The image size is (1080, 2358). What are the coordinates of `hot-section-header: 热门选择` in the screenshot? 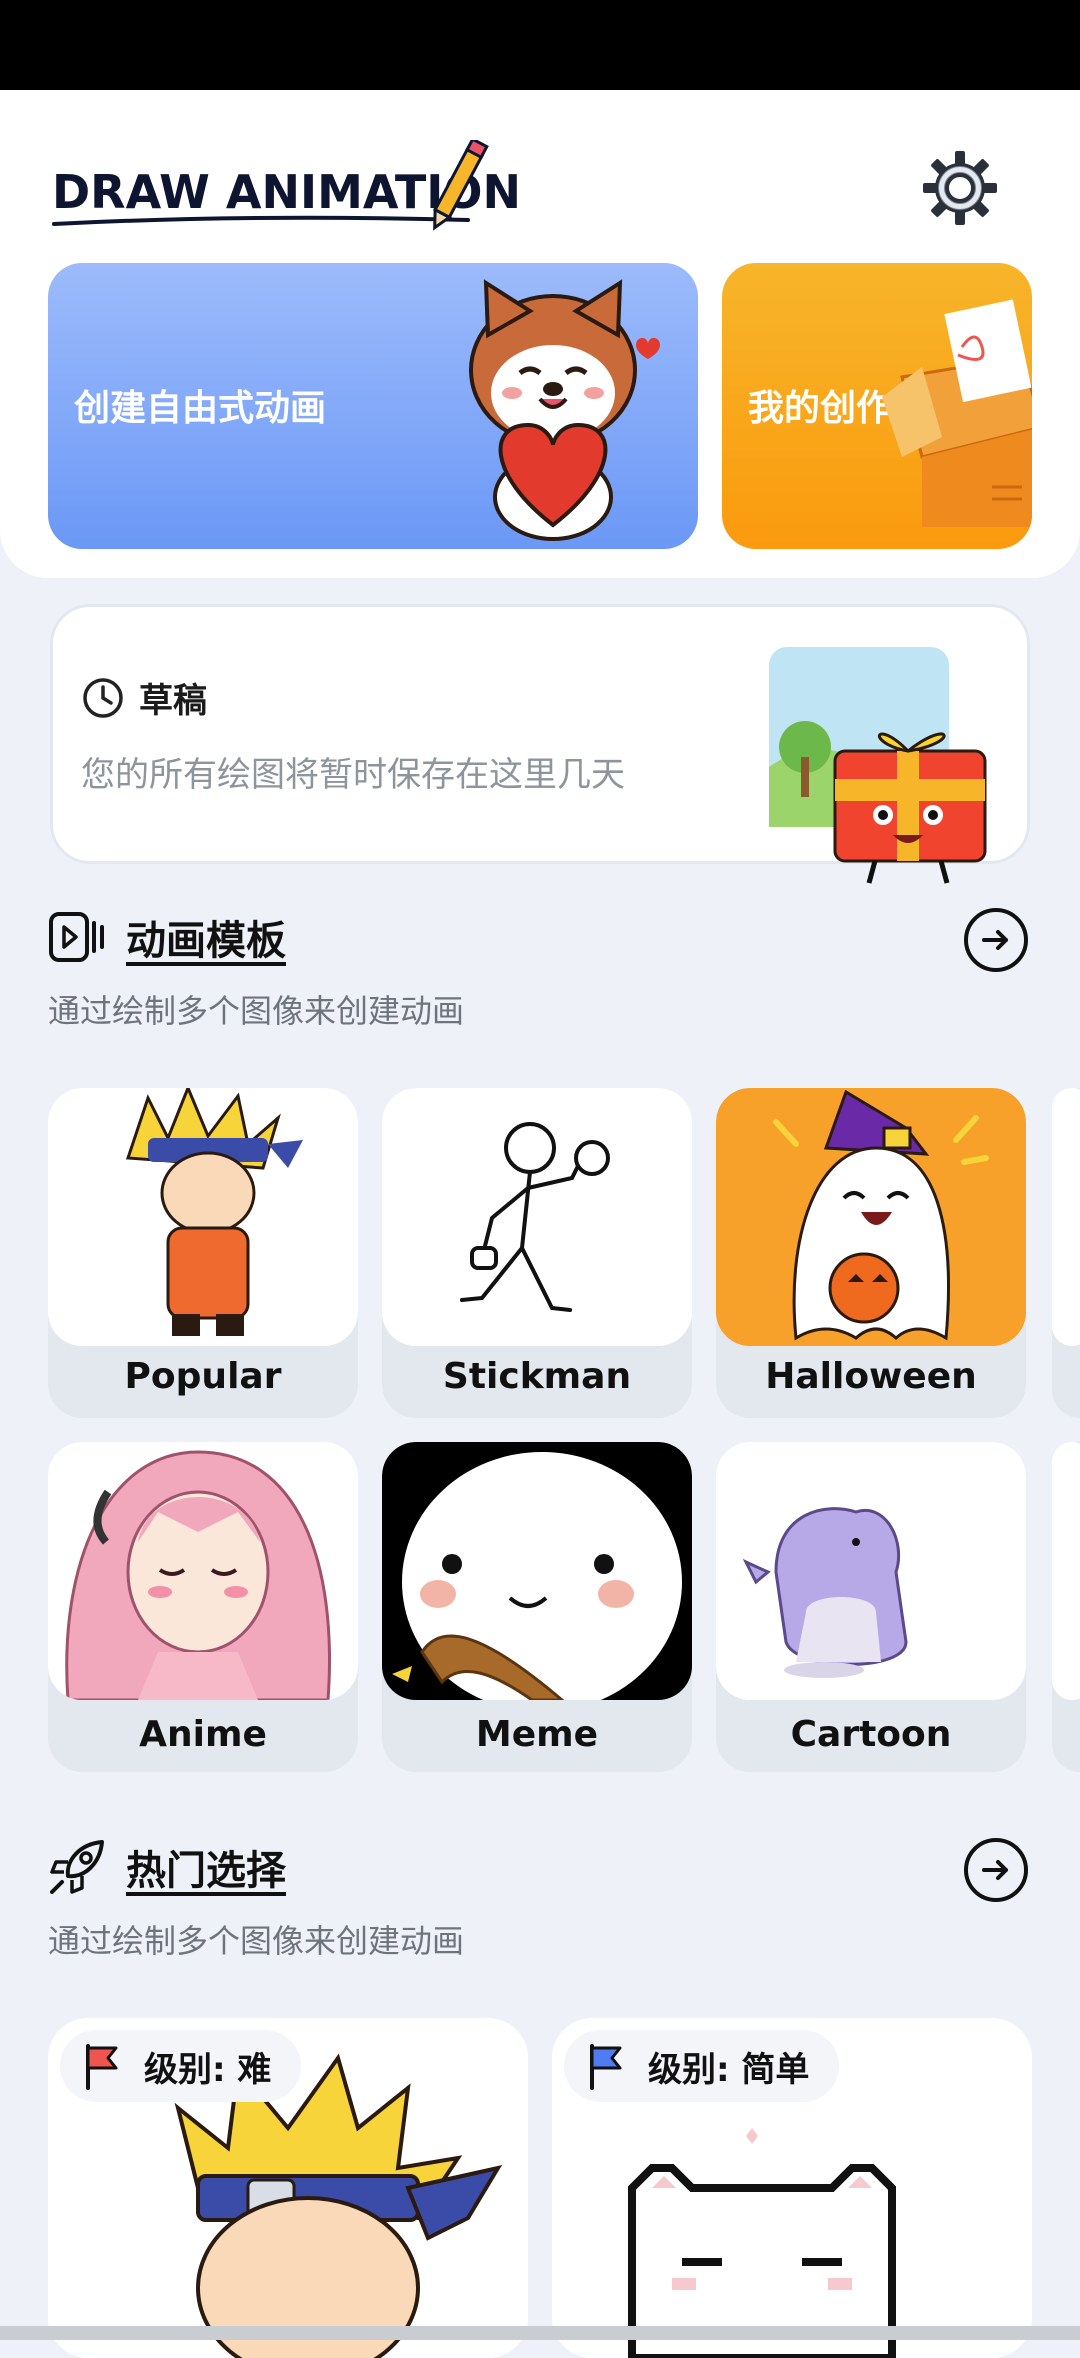 It's located at (167, 1867).